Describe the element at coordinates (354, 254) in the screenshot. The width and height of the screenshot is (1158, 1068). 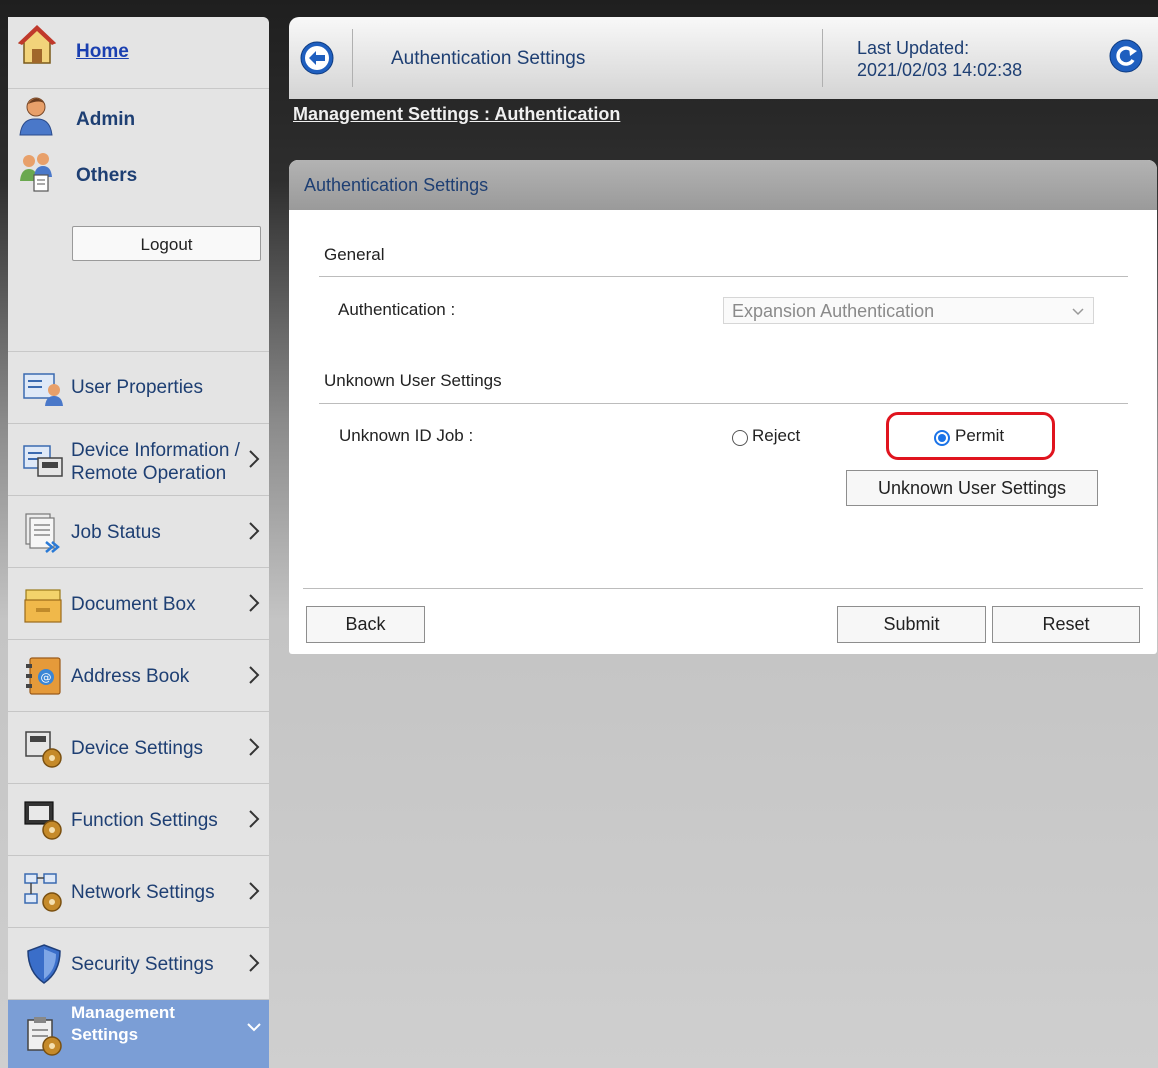
I see `general-section-label: General` at that location.